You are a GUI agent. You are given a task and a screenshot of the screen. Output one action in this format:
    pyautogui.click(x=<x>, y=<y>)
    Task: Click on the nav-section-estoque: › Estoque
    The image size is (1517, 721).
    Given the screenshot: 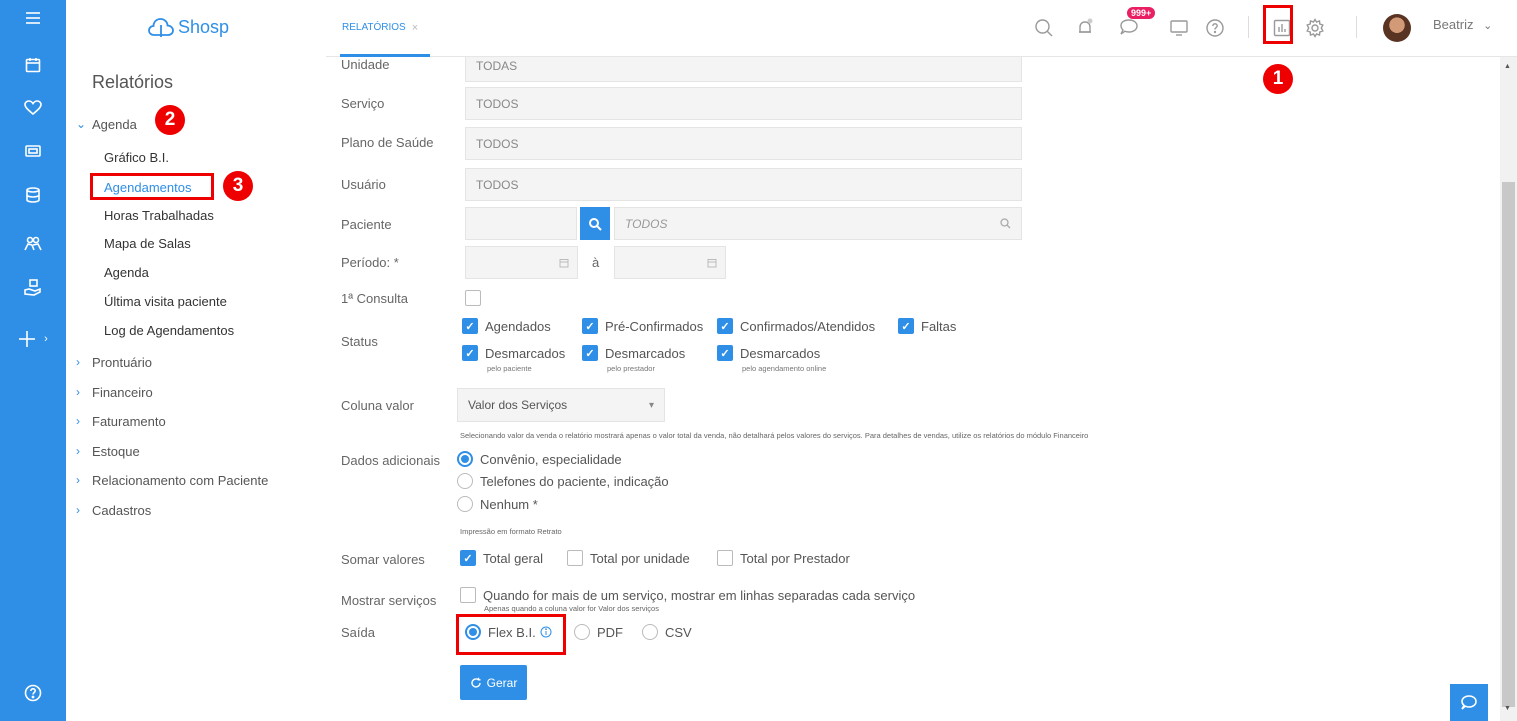 What is the action you would take?
    pyautogui.click(x=108, y=451)
    